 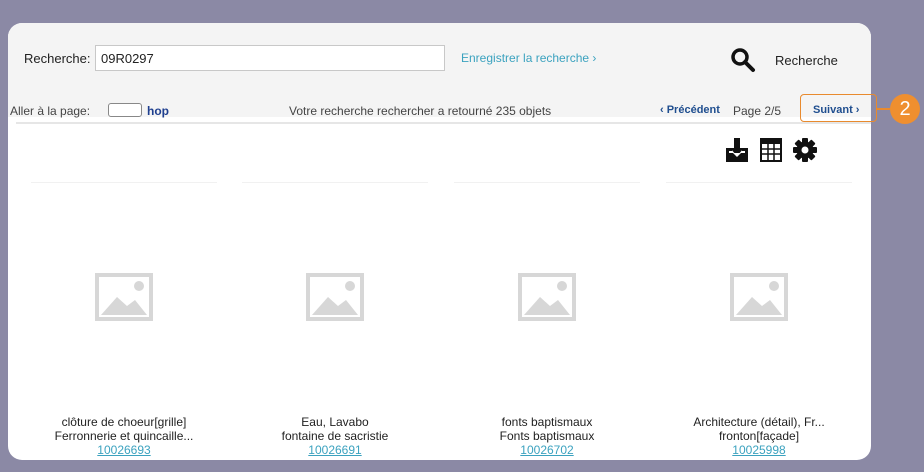 I want to click on card-title: clôture de choeur[grille], so click(x=124, y=422).